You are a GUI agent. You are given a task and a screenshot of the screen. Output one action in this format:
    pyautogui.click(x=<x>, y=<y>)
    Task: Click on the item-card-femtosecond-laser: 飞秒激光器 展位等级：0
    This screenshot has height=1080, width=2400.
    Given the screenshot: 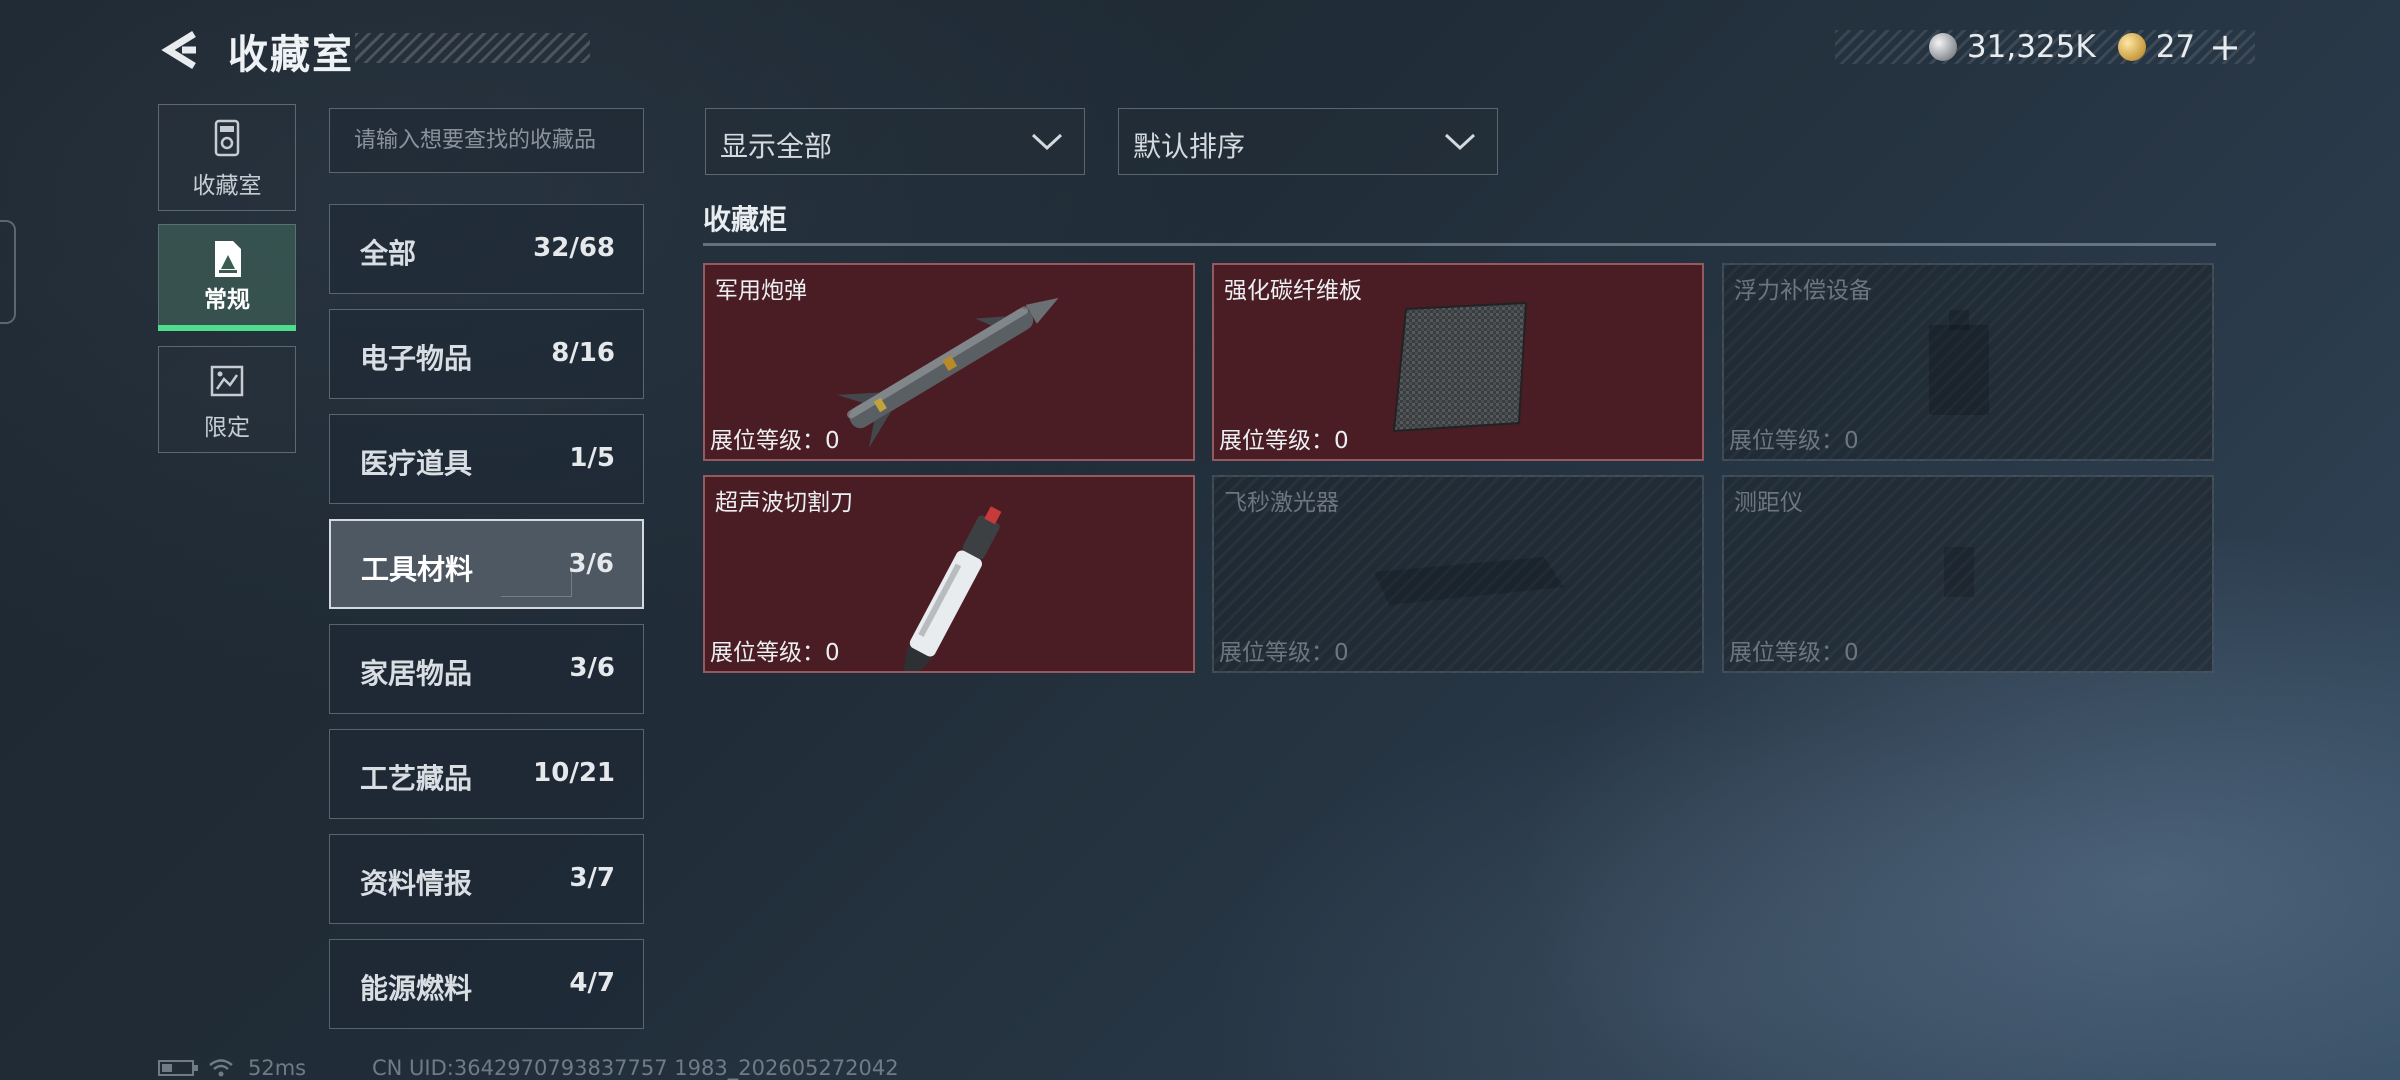 What is the action you would take?
    pyautogui.click(x=1458, y=574)
    